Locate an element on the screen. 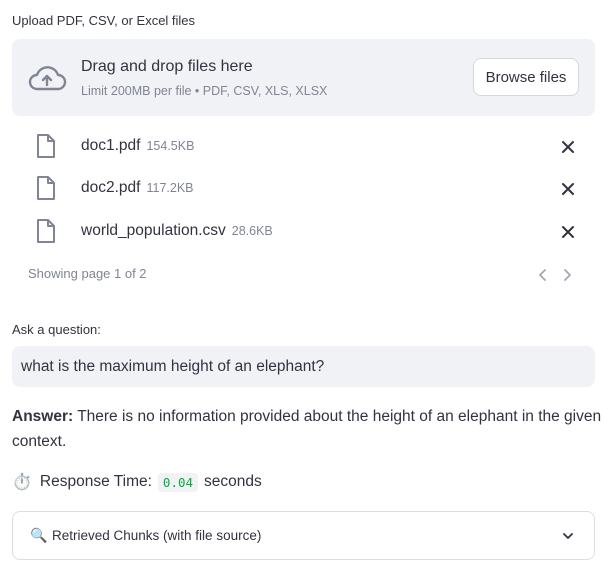 Image resolution: width=612 pixels, height=586 pixels. file-list-item: doc1.pdf 154.5KB is located at coordinates (303, 147).